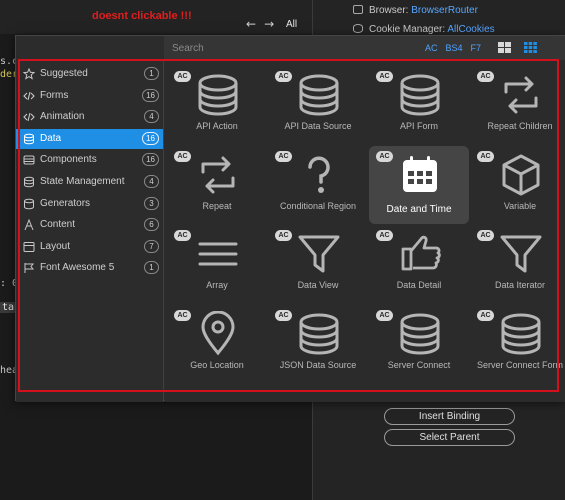 The image size is (565, 500). Describe the element at coordinates (420, 175) in the screenshot. I see `calendar-icon` at that location.